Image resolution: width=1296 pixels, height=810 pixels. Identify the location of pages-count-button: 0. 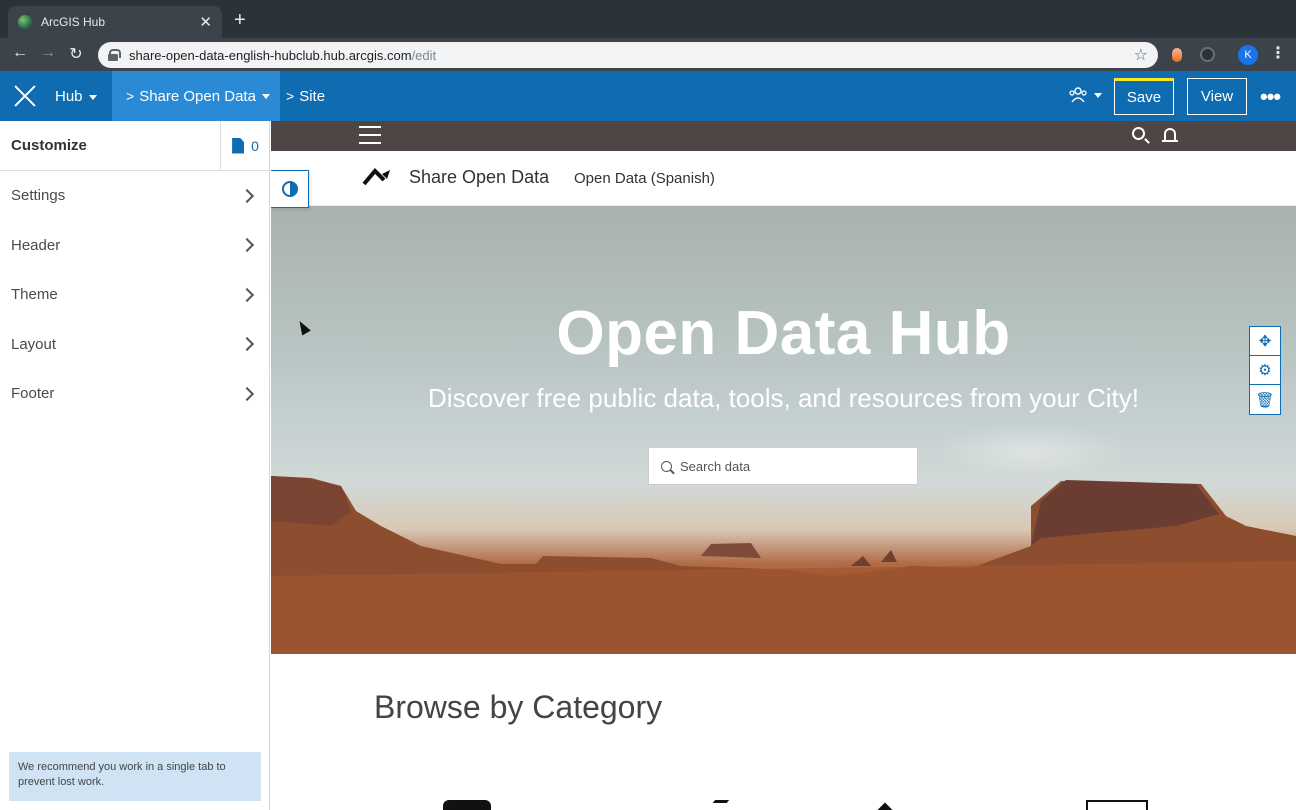
(245, 145).